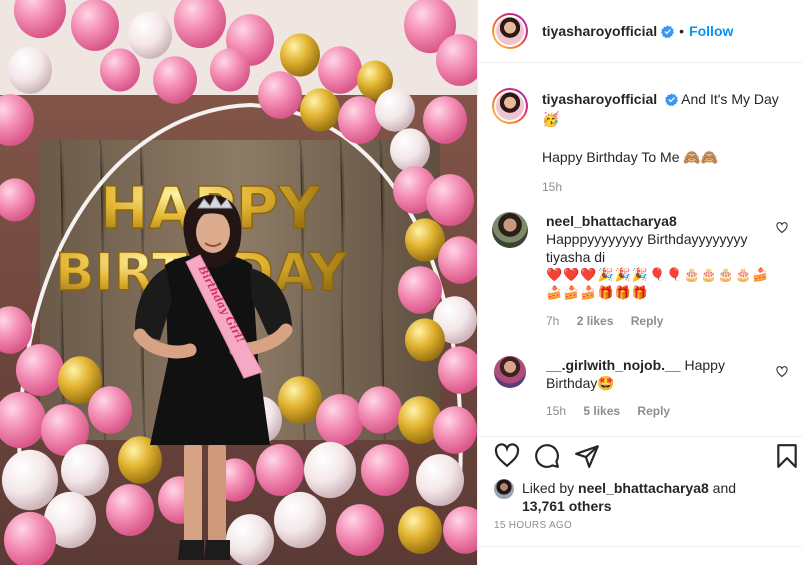 The image size is (802, 565). What do you see at coordinates (552, 187) in the screenshot?
I see `caption-time: 15h` at bounding box center [552, 187].